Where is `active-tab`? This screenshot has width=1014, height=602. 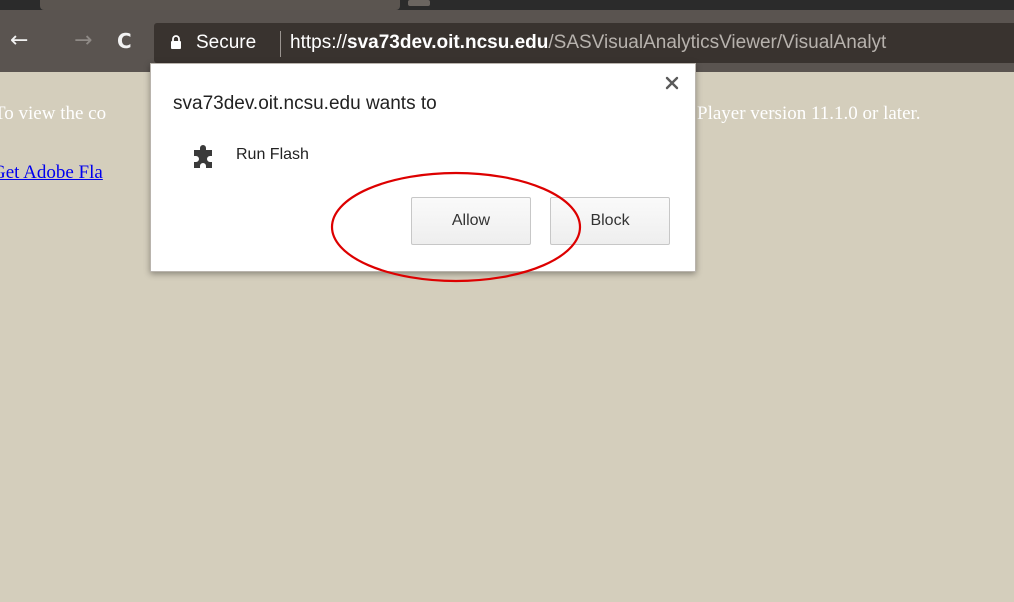 active-tab is located at coordinates (220, 5).